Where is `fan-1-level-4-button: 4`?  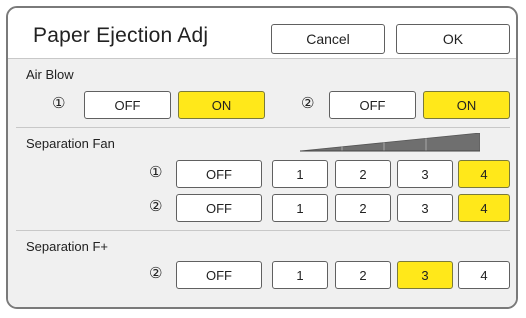
fan-1-level-4-button: 4 is located at coordinates (484, 174).